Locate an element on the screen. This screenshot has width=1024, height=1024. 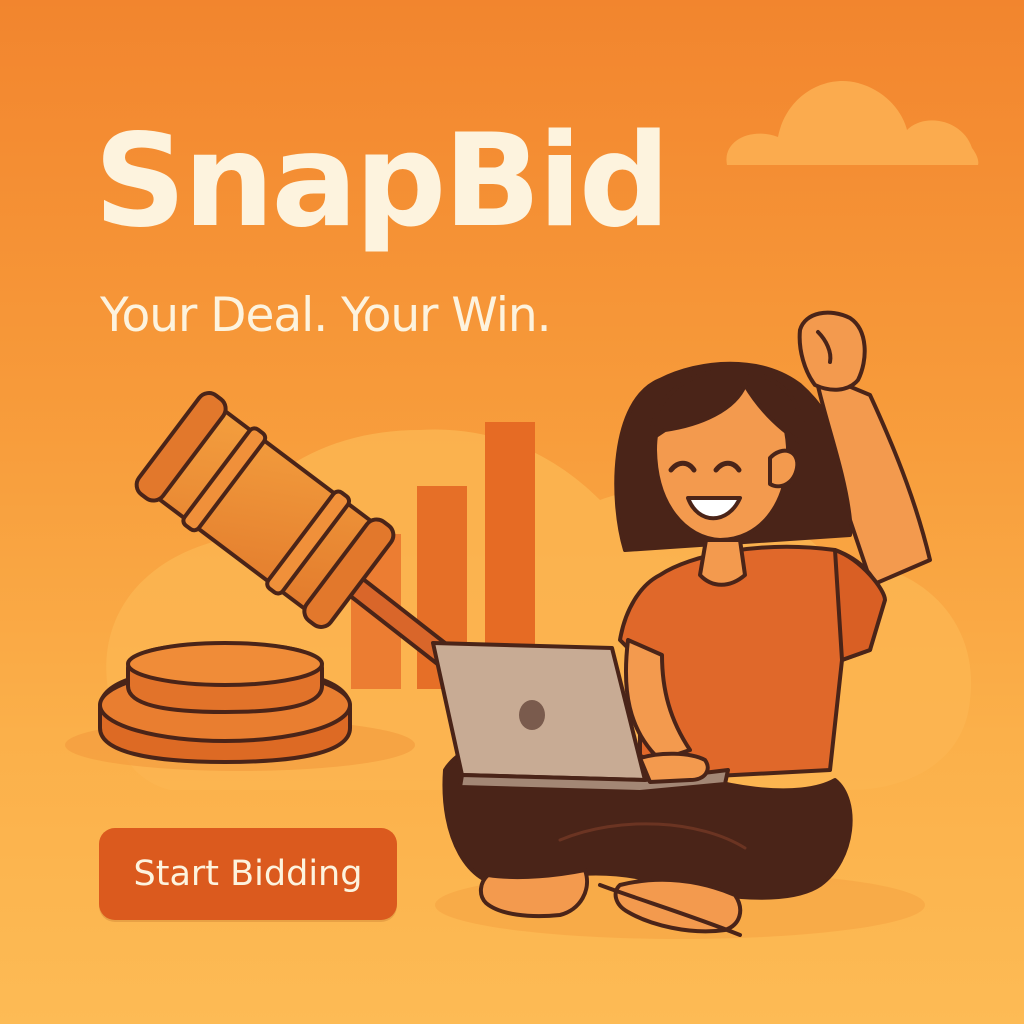
brand-title: SnapBid is located at coordinates (382, 181).